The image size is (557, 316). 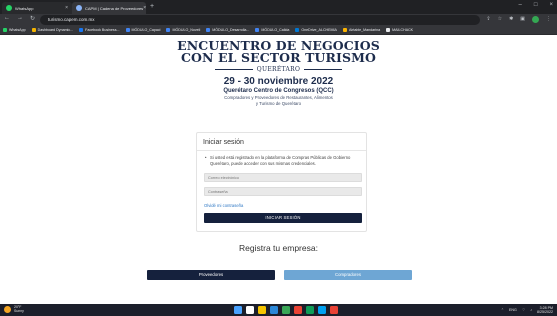 What do you see at coordinates (488, 19) in the screenshot?
I see `share-icon: ⇪` at bounding box center [488, 19].